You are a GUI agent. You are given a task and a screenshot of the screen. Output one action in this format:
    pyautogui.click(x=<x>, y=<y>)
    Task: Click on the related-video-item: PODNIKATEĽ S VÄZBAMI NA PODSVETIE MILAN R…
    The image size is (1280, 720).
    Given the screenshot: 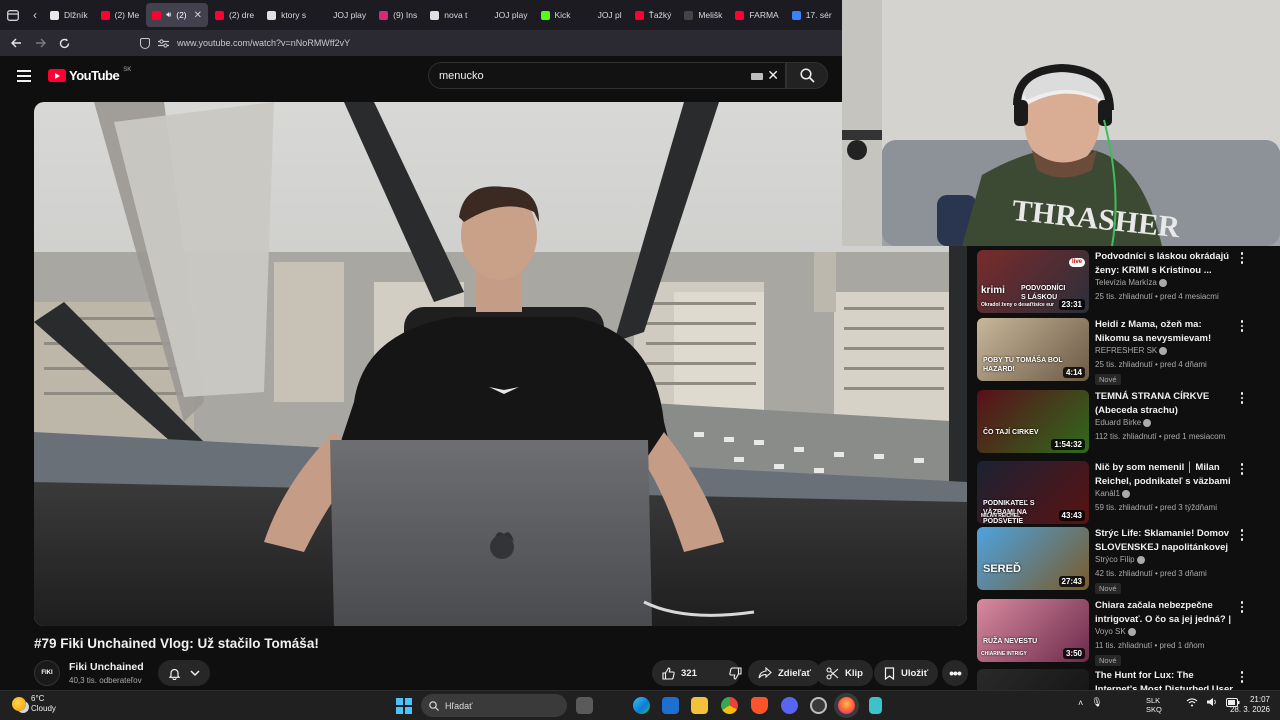 What is the action you would take?
    pyautogui.click(x=1122, y=492)
    